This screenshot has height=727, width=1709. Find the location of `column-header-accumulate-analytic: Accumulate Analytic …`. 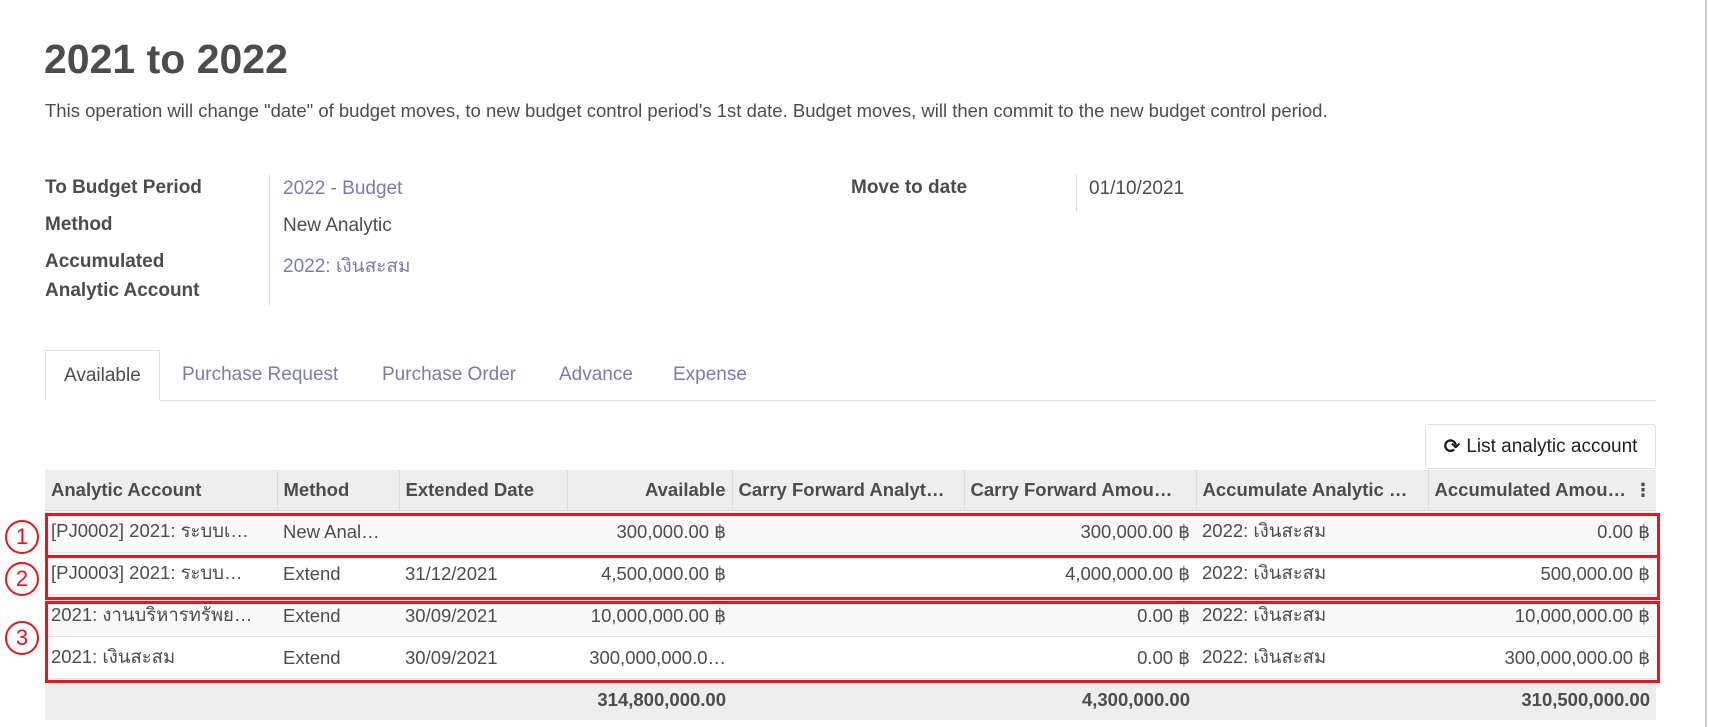

column-header-accumulate-analytic: Accumulate Analytic … is located at coordinates (1312, 490).